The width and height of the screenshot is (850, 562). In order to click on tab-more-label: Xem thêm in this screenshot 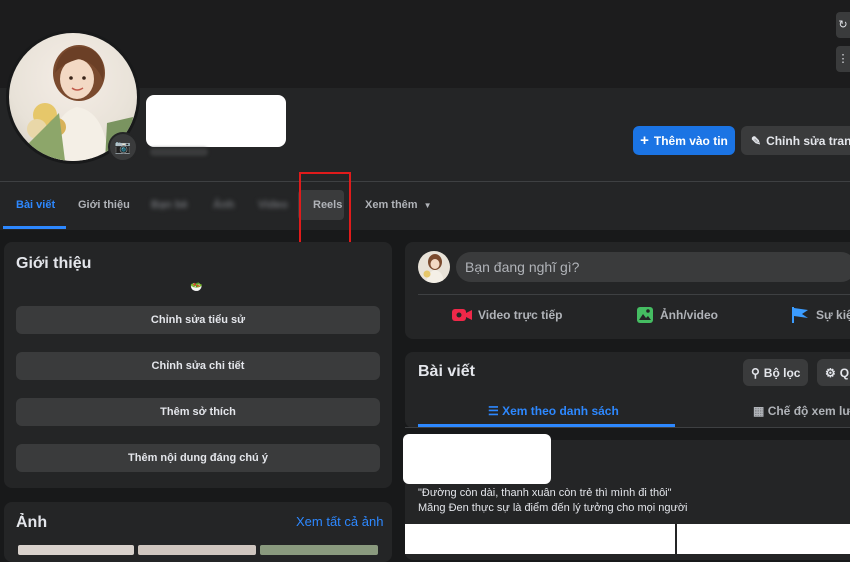, I will do `click(391, 205)`.